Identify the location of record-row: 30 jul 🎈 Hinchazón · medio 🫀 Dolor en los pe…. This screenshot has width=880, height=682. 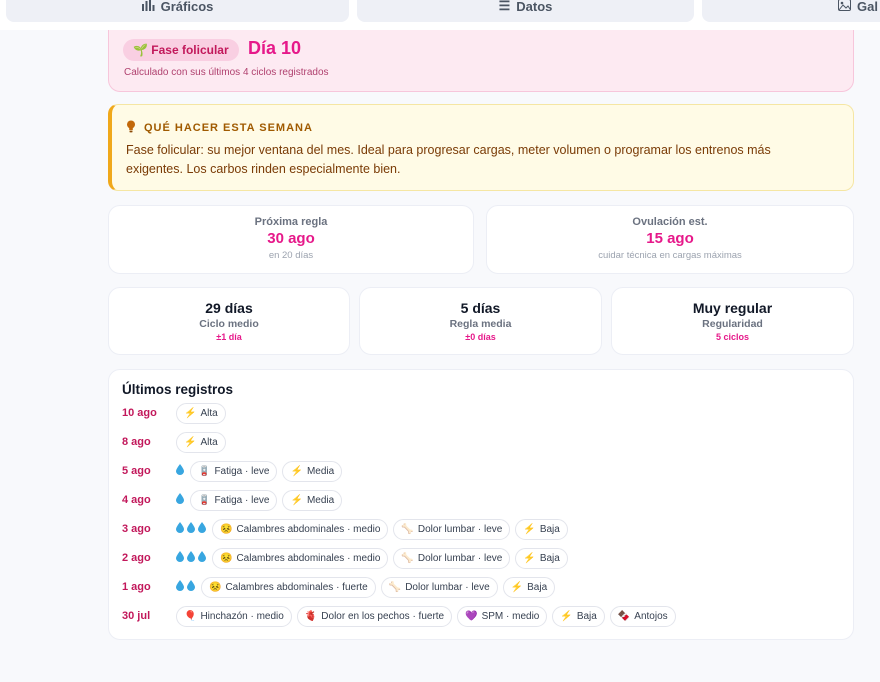
(401, 616).